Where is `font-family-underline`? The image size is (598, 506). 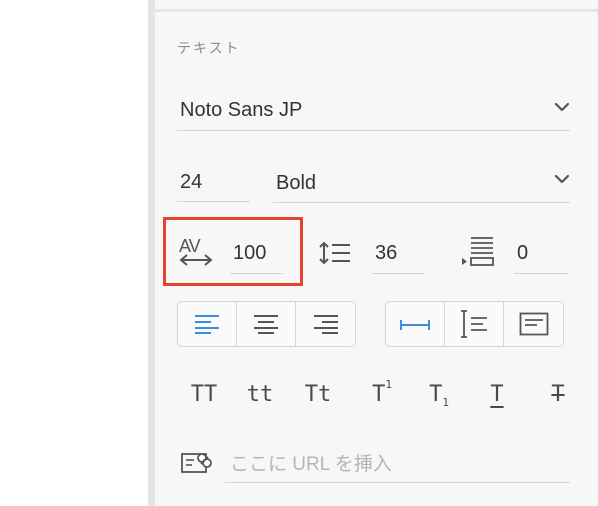 font-family-underline is located at coordinates (373, 130).